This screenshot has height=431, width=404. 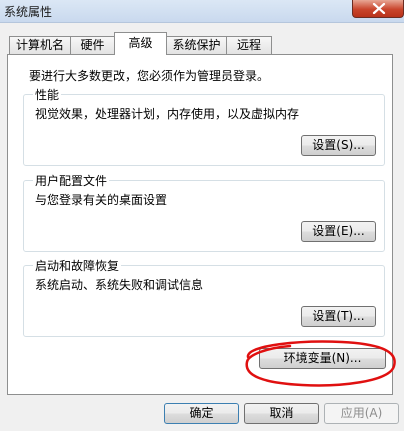 I want to click on close-button, so click(x=378, y=9).